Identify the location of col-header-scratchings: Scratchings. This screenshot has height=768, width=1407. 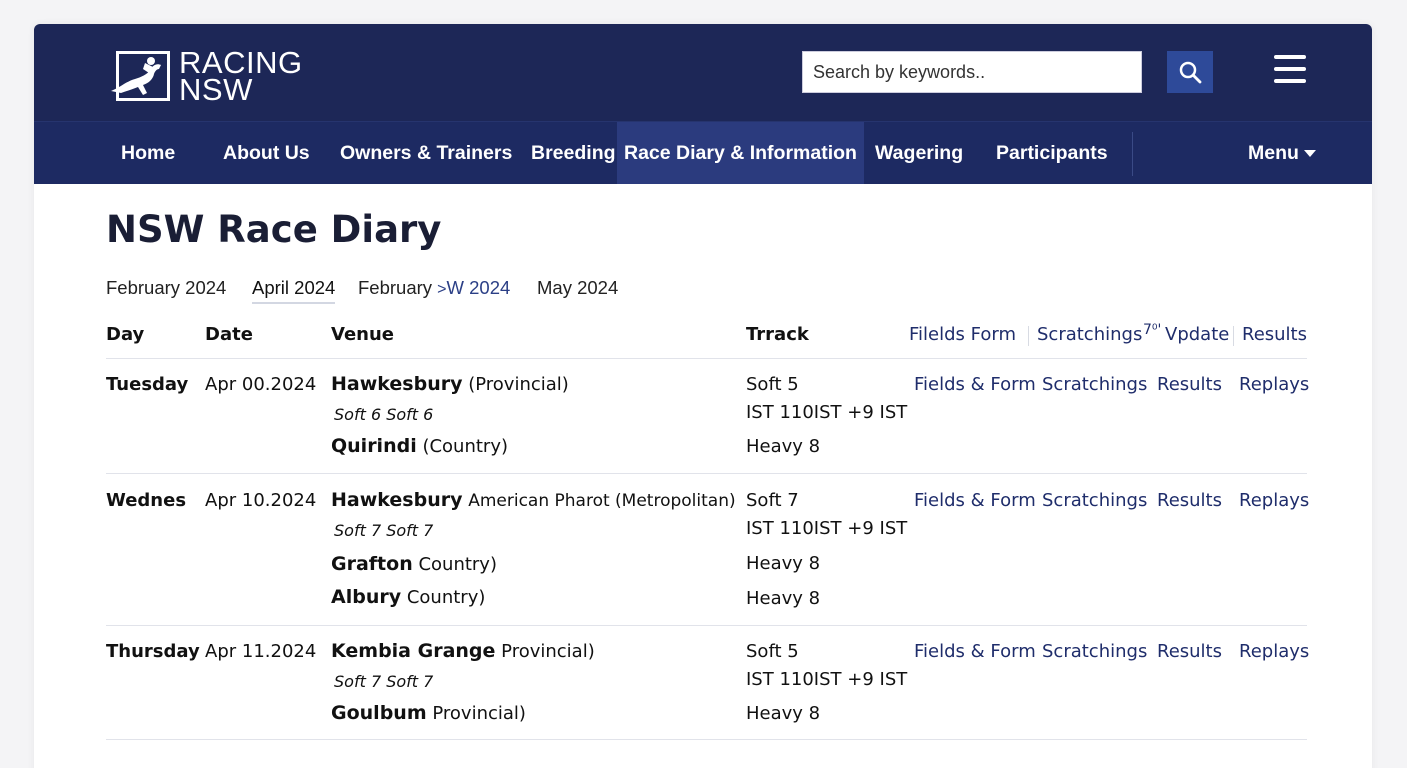
(1089, 334).